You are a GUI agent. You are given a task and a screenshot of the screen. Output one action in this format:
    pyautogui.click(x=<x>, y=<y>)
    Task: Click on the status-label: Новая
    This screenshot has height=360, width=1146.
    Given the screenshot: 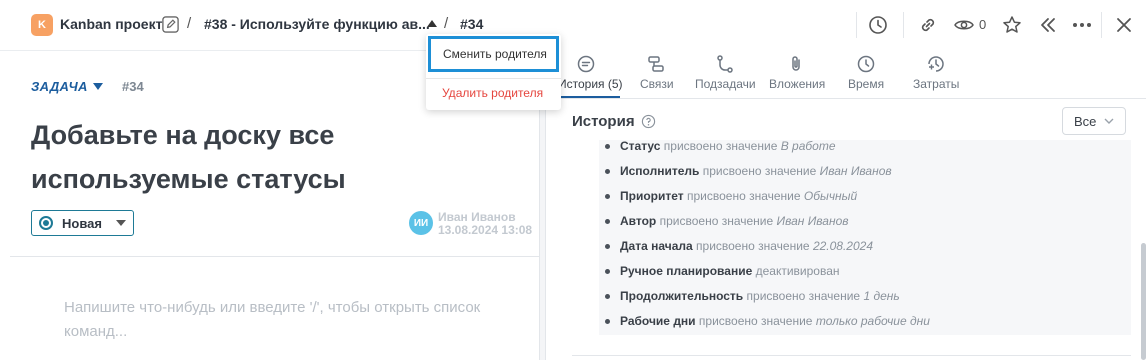 What is the action you would take?
    pyautogui.click(x=82, y=223)
    